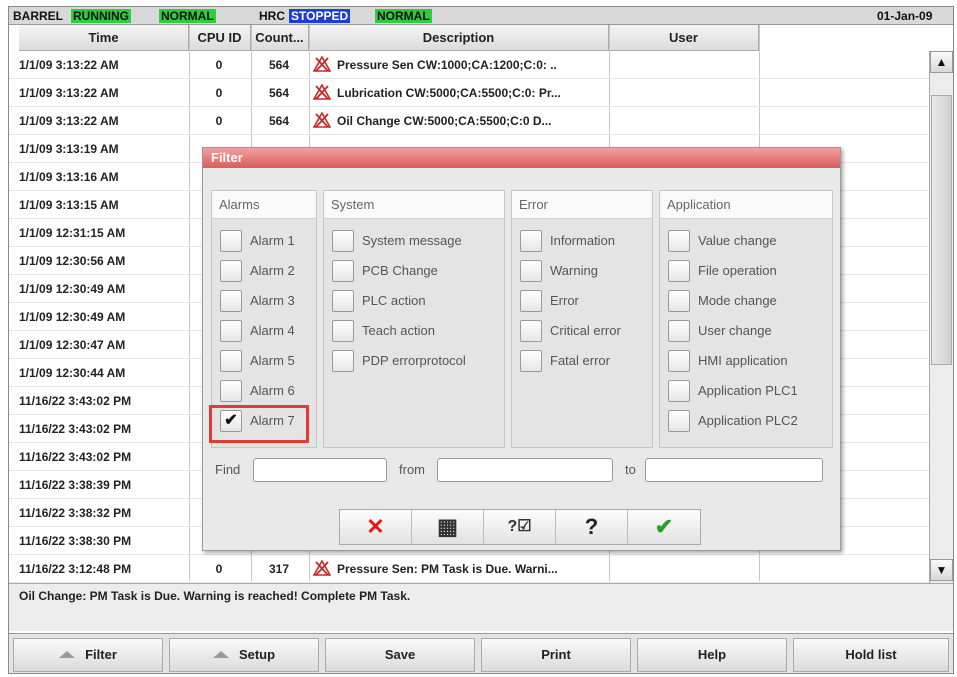 The image size is (957, 677). I want to click on filter-option-label: Value change, so click(737, 240).